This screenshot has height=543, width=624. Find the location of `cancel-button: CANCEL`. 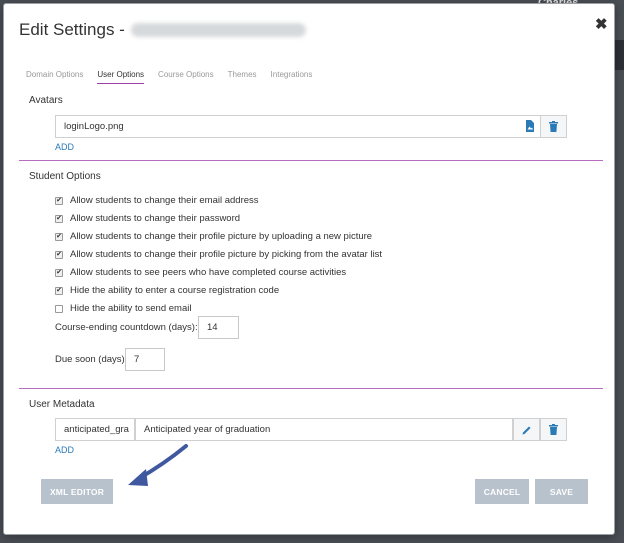

cancel-button: CANCEL is located at coordinates (502, 491).